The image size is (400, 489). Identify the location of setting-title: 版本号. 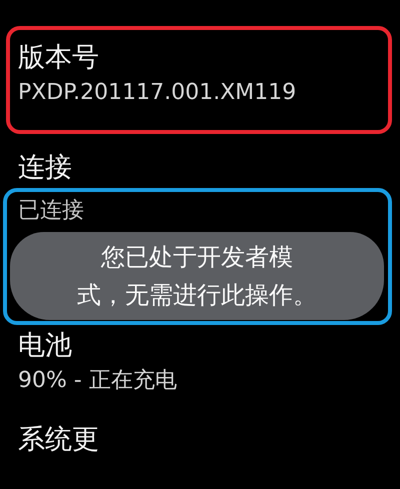
(58, 58).